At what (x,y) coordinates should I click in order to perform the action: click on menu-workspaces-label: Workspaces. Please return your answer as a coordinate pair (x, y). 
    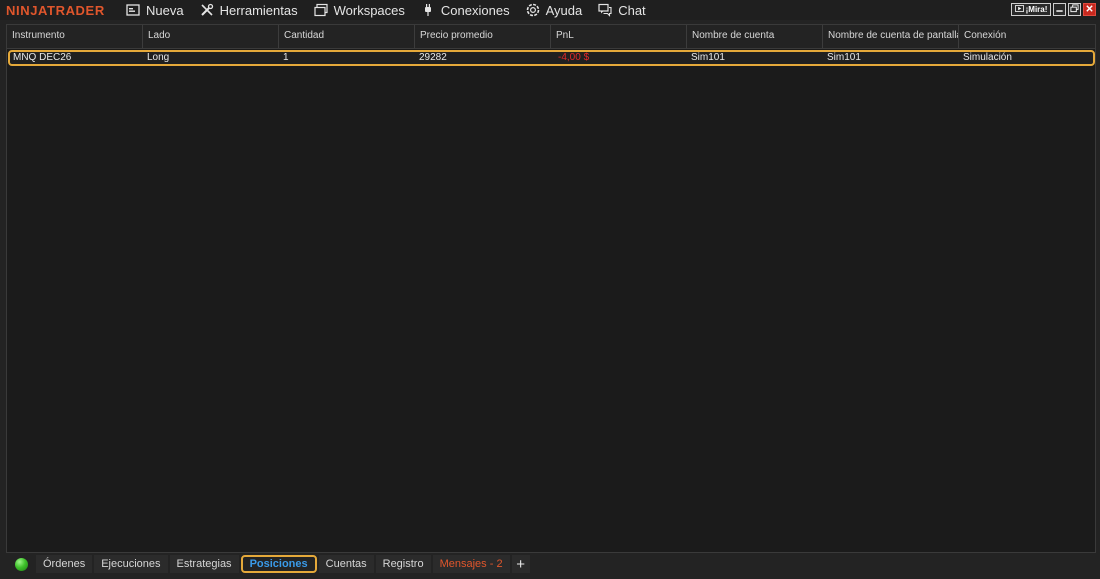
    Looking at the image, I should click on (369, 10).